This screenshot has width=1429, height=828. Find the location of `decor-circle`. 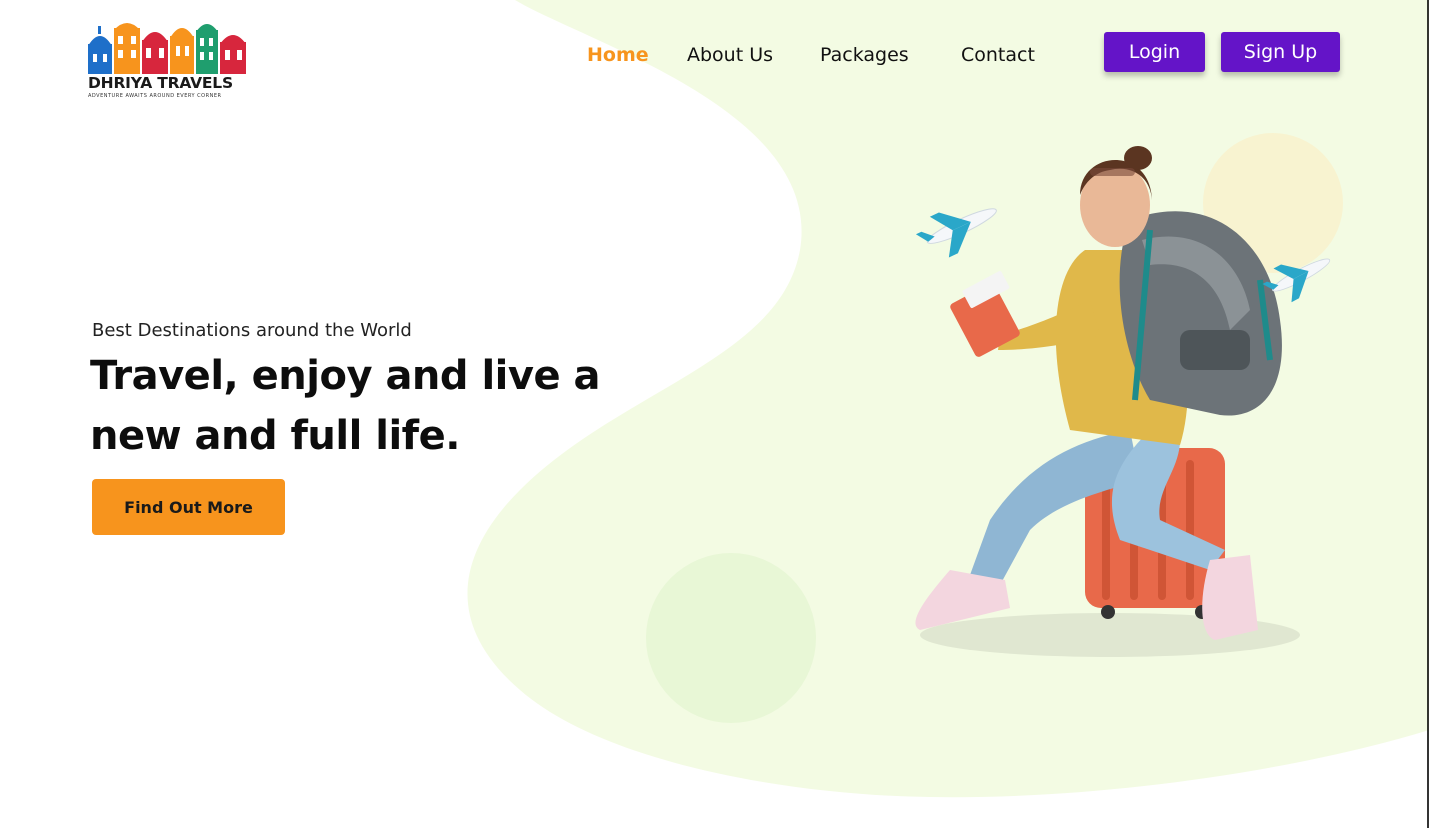

decor-circle is located at coordinates (731, 638).